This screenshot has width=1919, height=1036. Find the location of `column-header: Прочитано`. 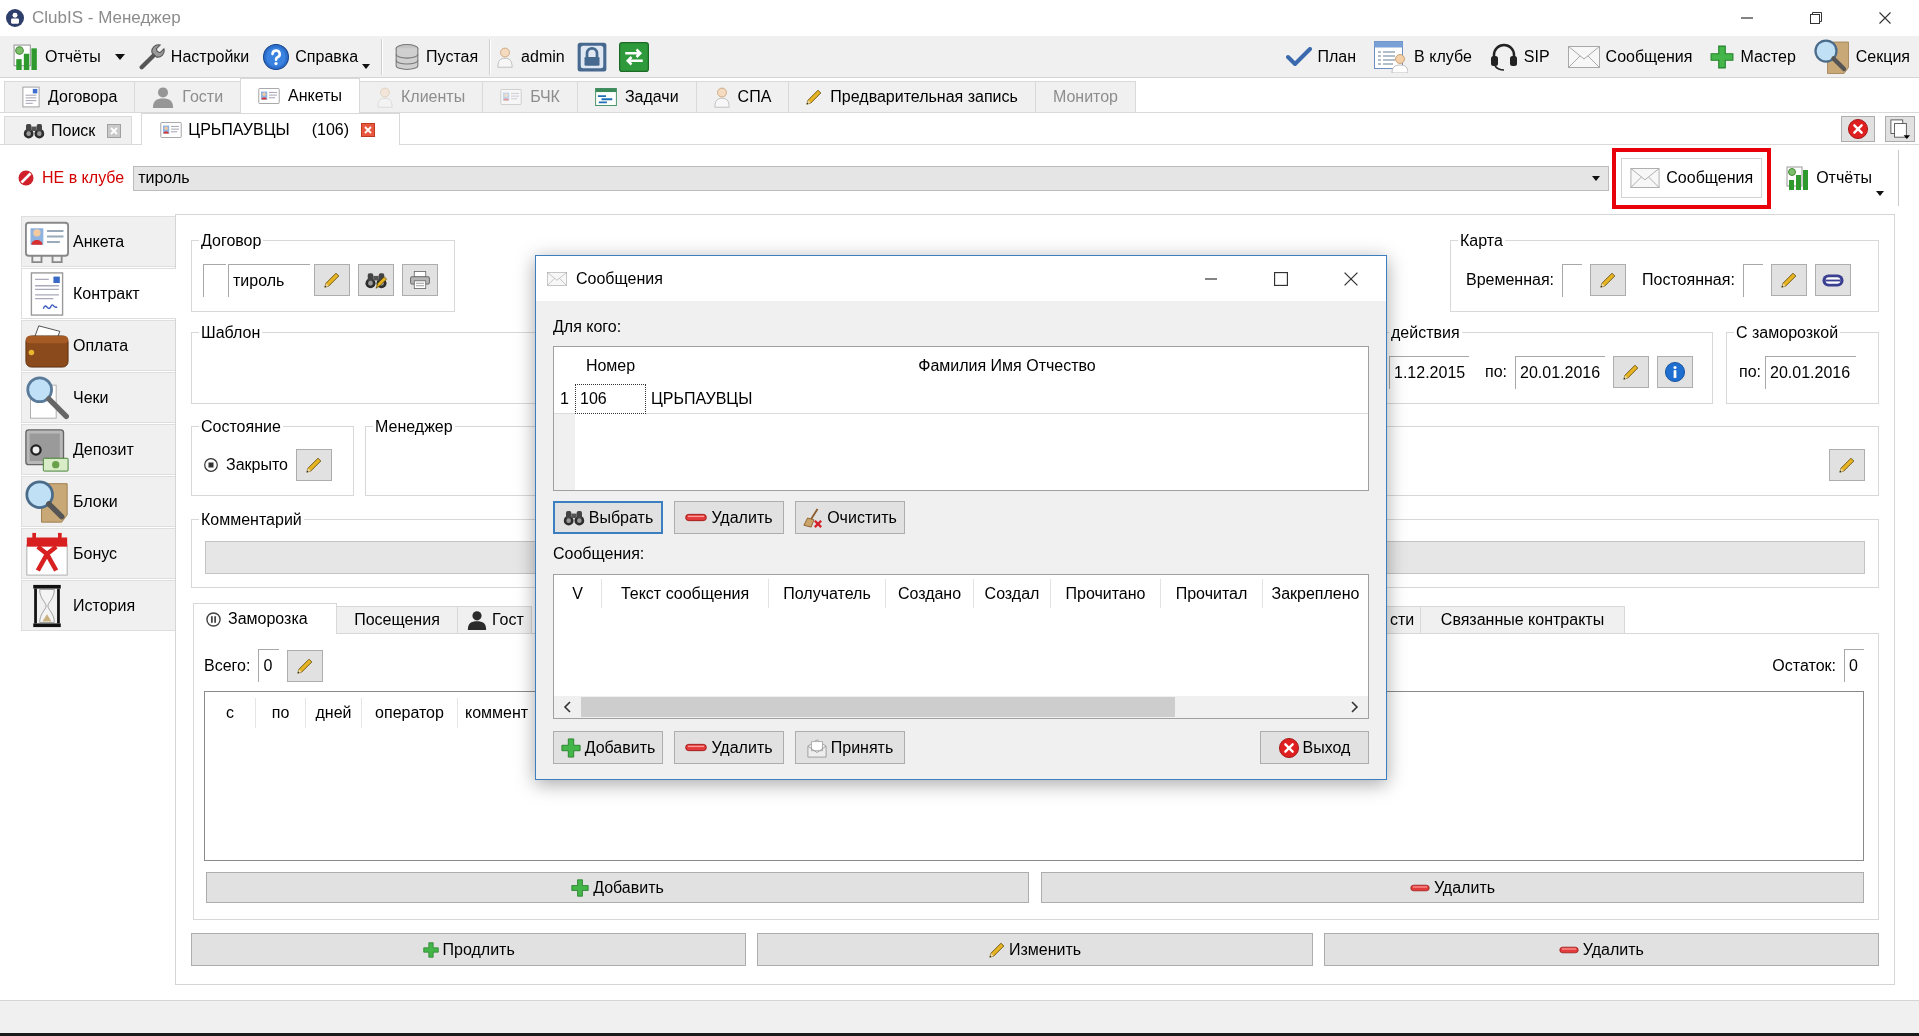

column-header: Прочитано is located at coordinates (1106, 593).